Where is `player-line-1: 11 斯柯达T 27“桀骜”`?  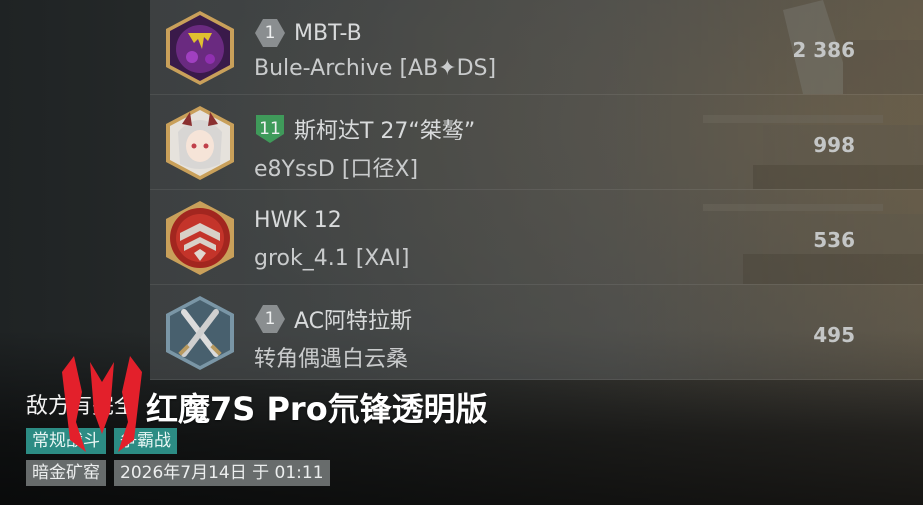
player-line-1: 11 斯柯达T 27“桀骜” is located at coordinates (364, 129).